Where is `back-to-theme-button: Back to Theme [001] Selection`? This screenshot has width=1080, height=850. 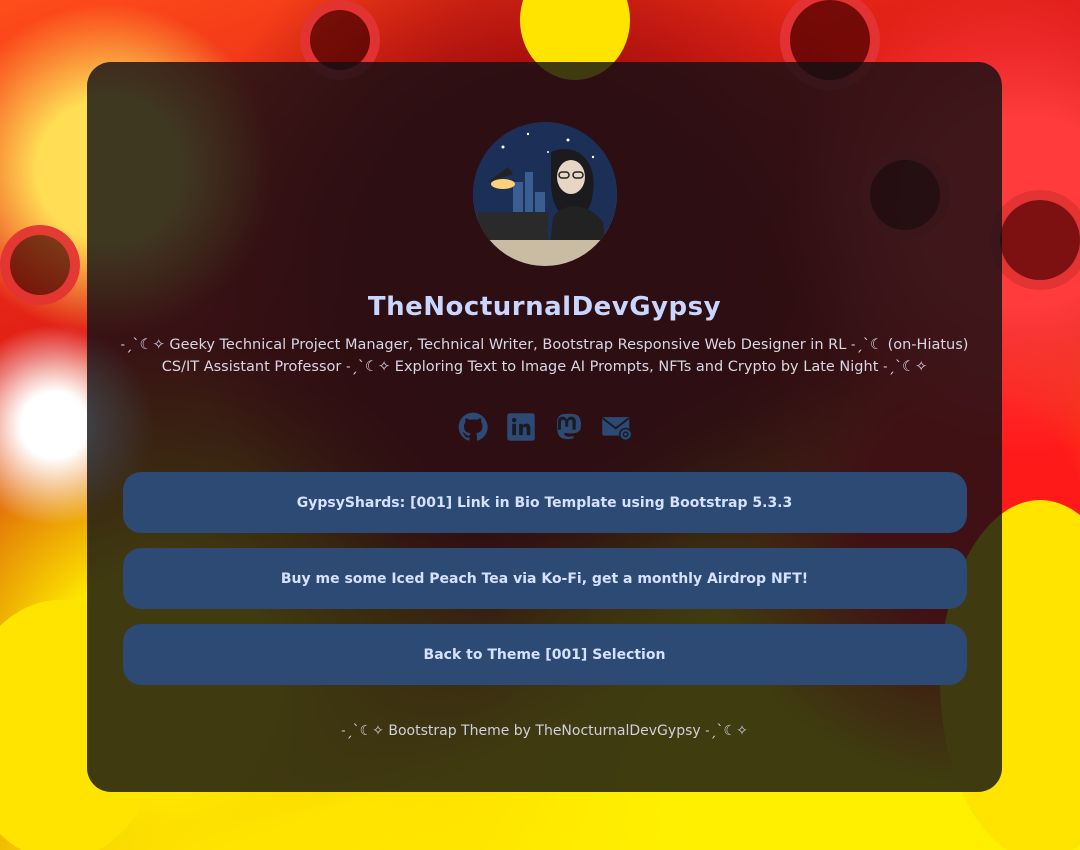
back-to-theme-button: Back to Theme [001] Selection is located at coordinates (544, 654).